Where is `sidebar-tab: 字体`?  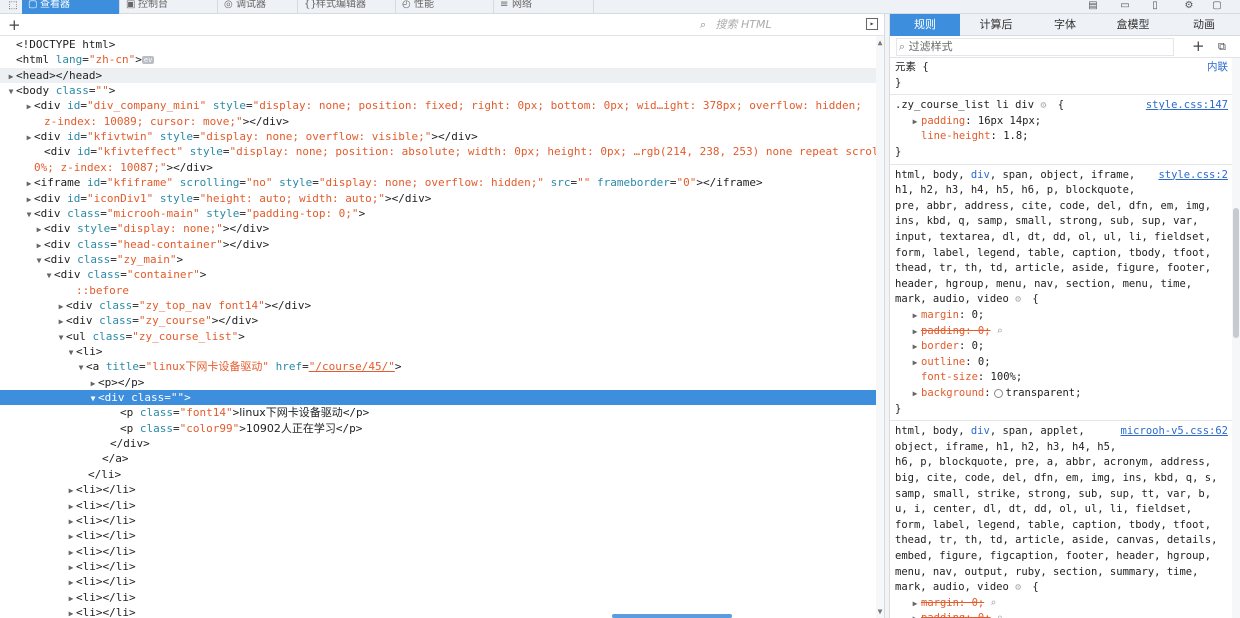
sidebar-tab: 字体 is located at coordinates (1065, 25).